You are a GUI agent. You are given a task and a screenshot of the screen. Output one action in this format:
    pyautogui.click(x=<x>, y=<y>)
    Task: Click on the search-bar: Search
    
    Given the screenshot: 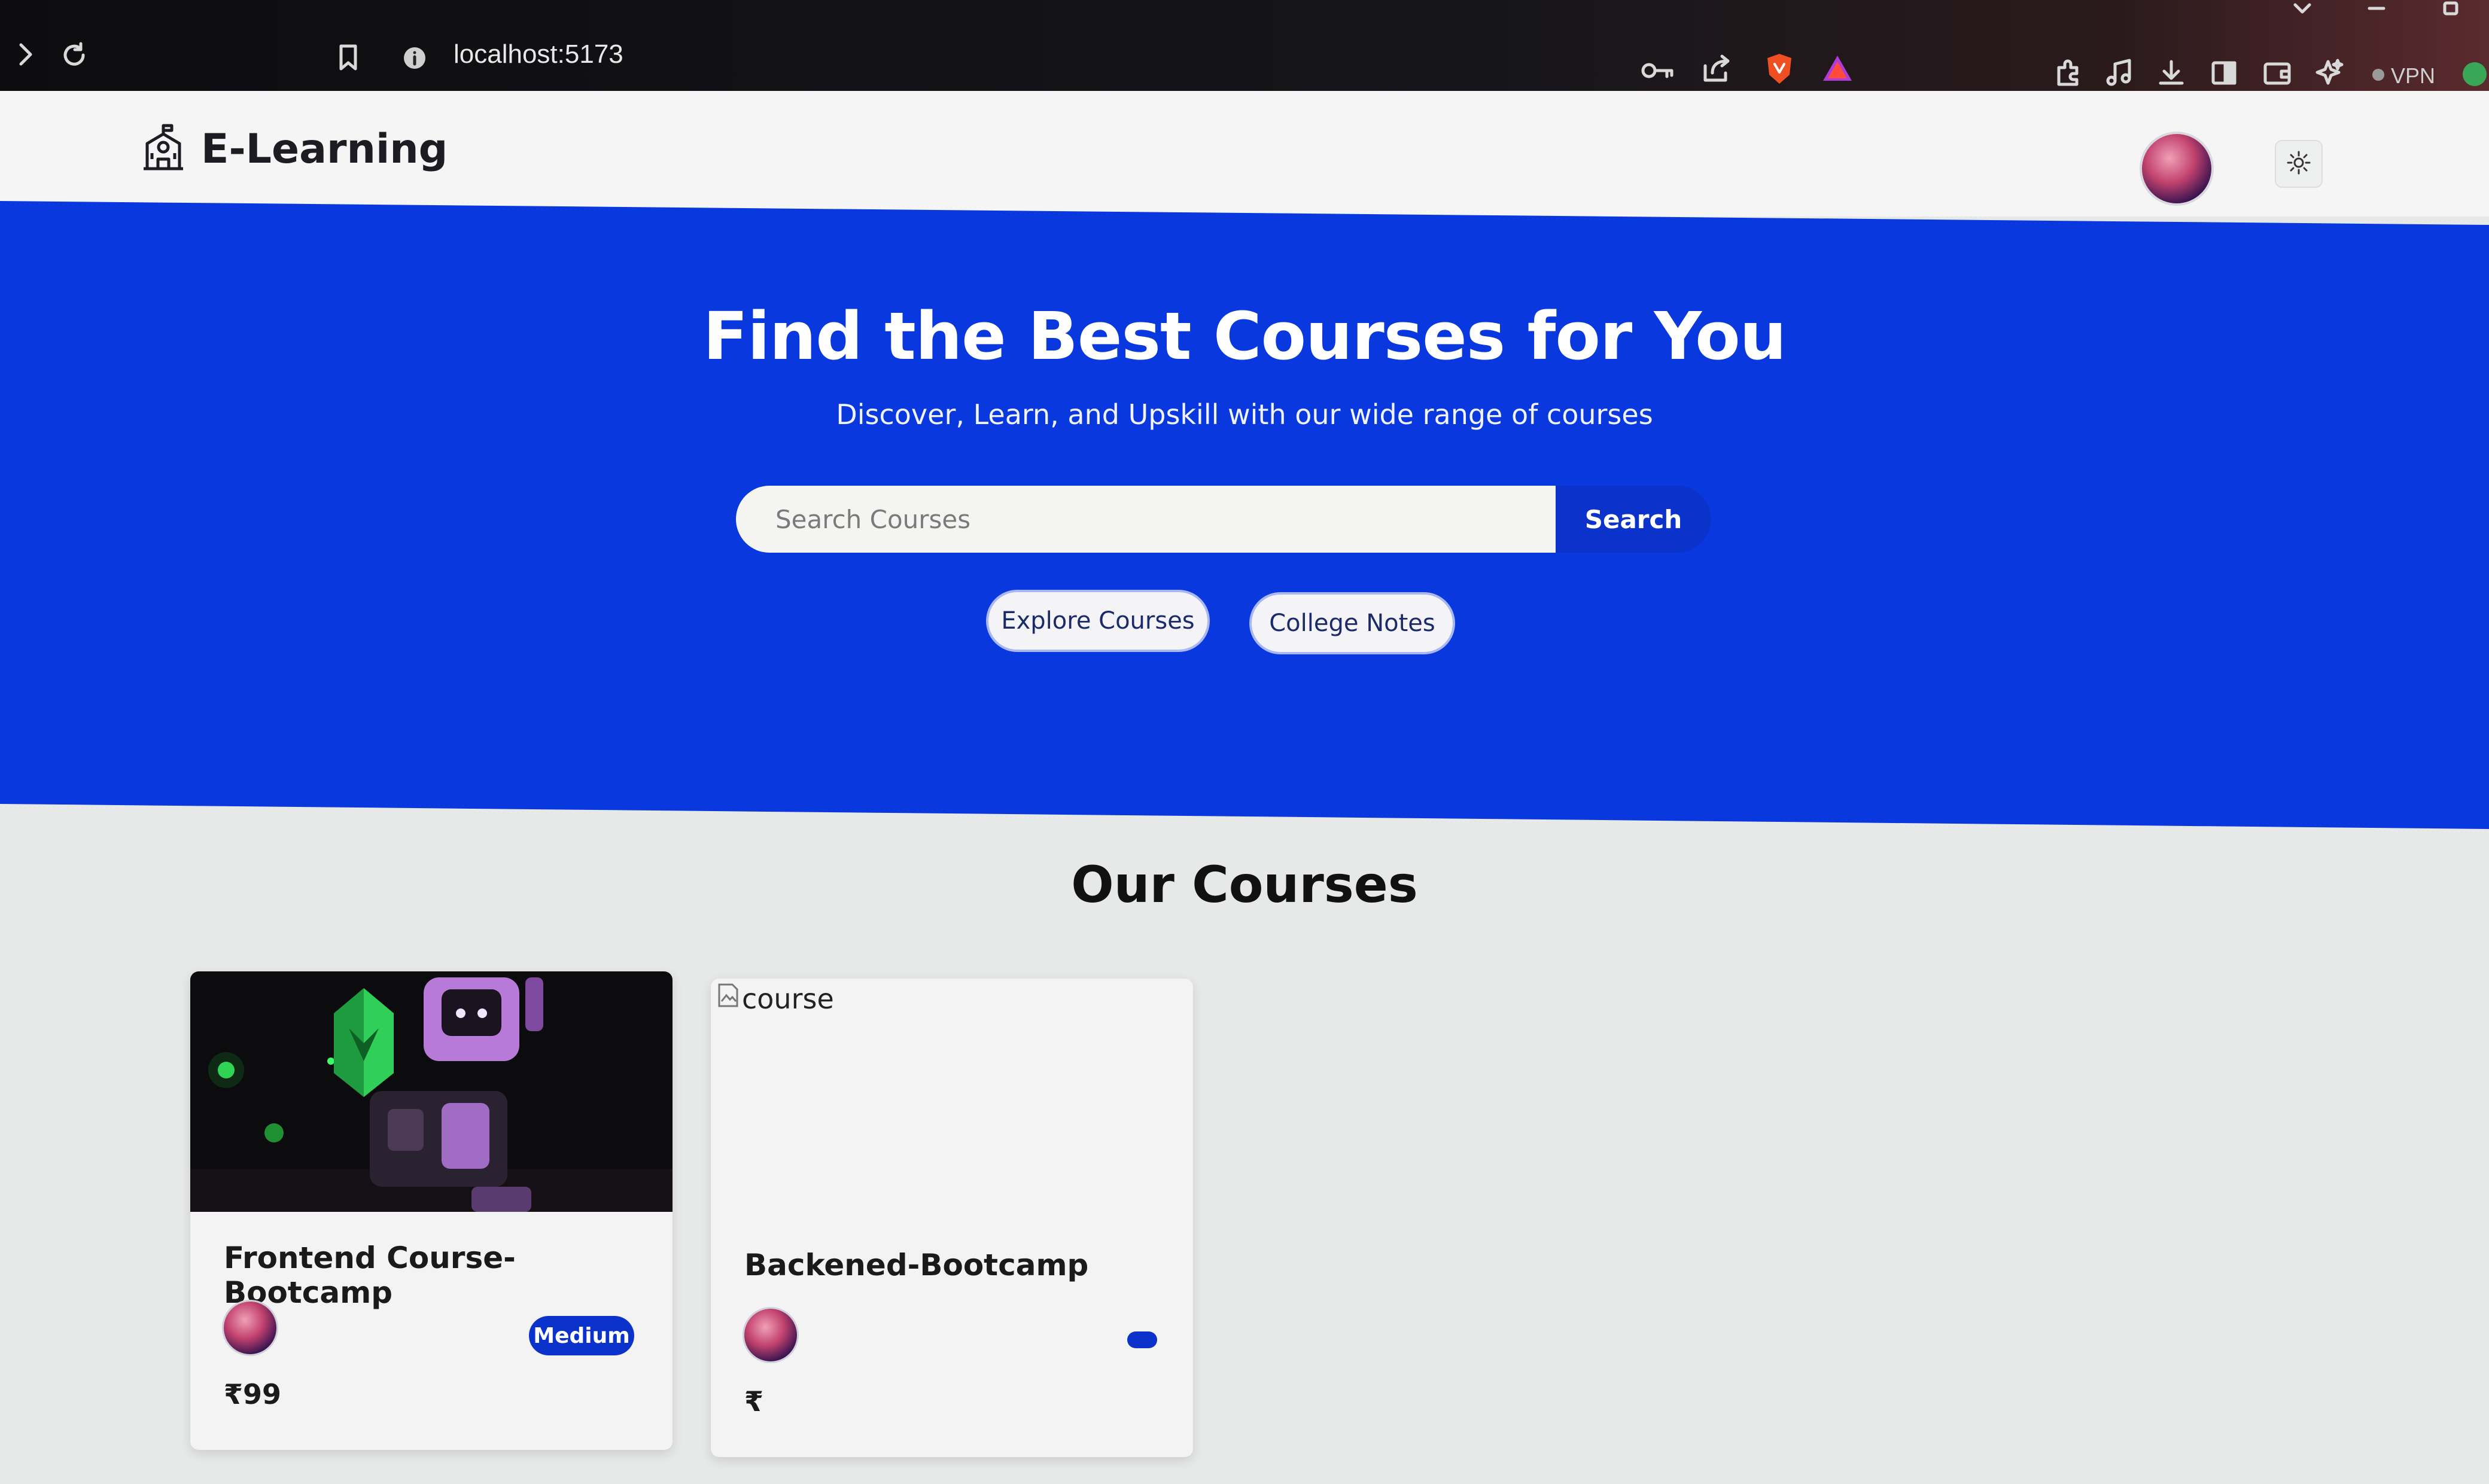 What is the action you would take?
    pyautogui.click(x=1223, y=521)
    